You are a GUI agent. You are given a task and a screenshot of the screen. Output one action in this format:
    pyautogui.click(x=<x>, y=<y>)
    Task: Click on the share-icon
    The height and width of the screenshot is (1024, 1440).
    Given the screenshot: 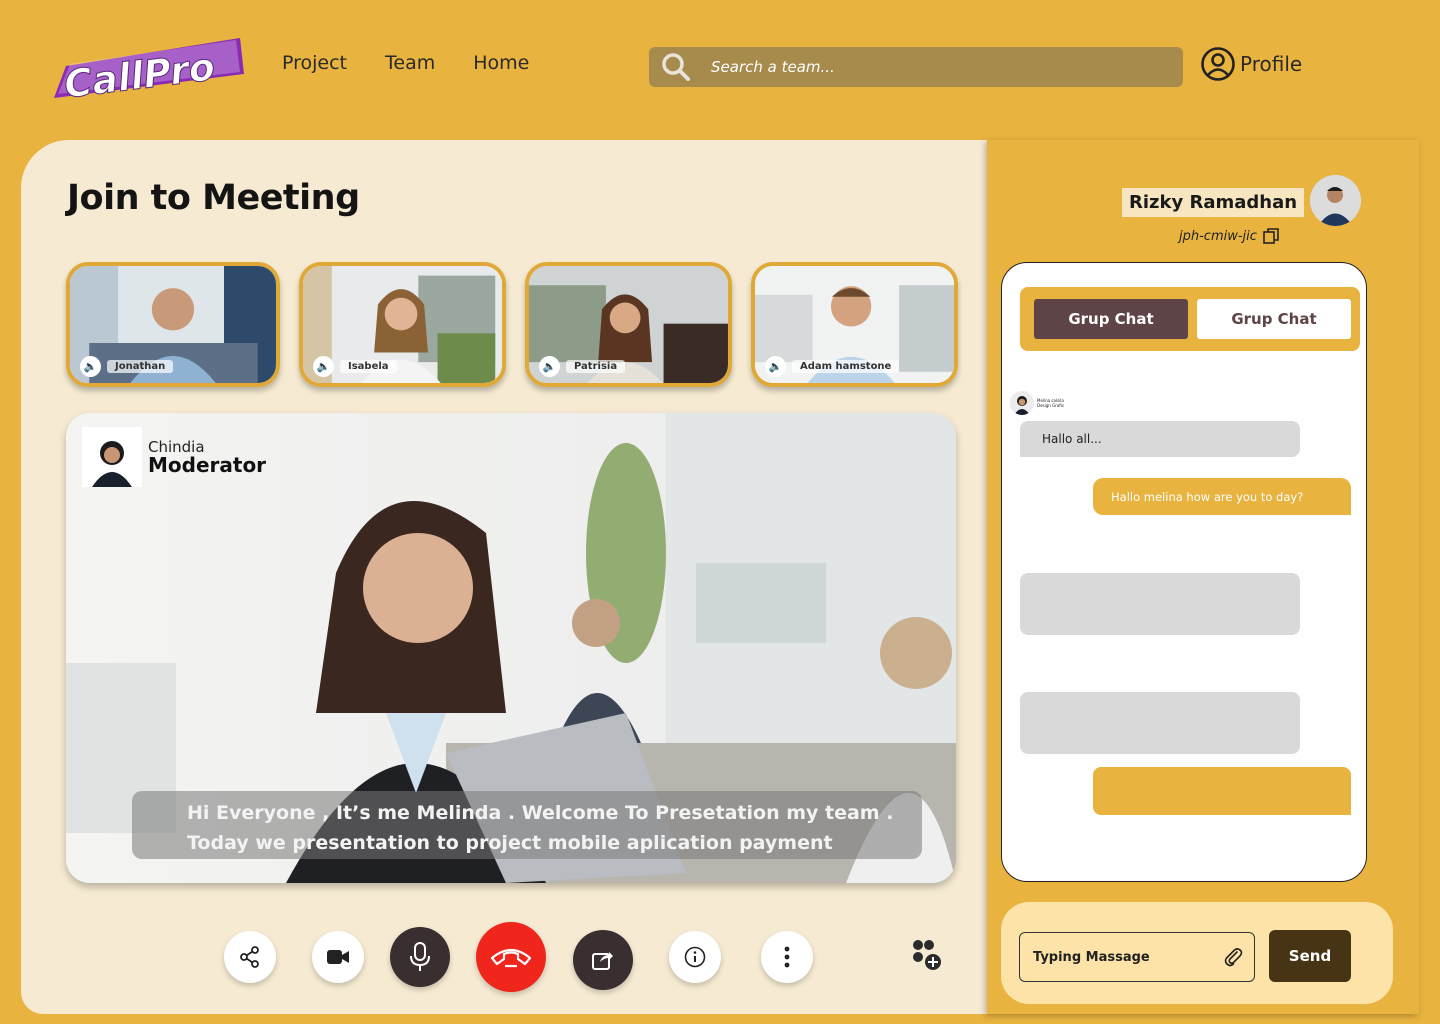 What is the action you would take?
    pyautogui.click(x=249, y=957)
    